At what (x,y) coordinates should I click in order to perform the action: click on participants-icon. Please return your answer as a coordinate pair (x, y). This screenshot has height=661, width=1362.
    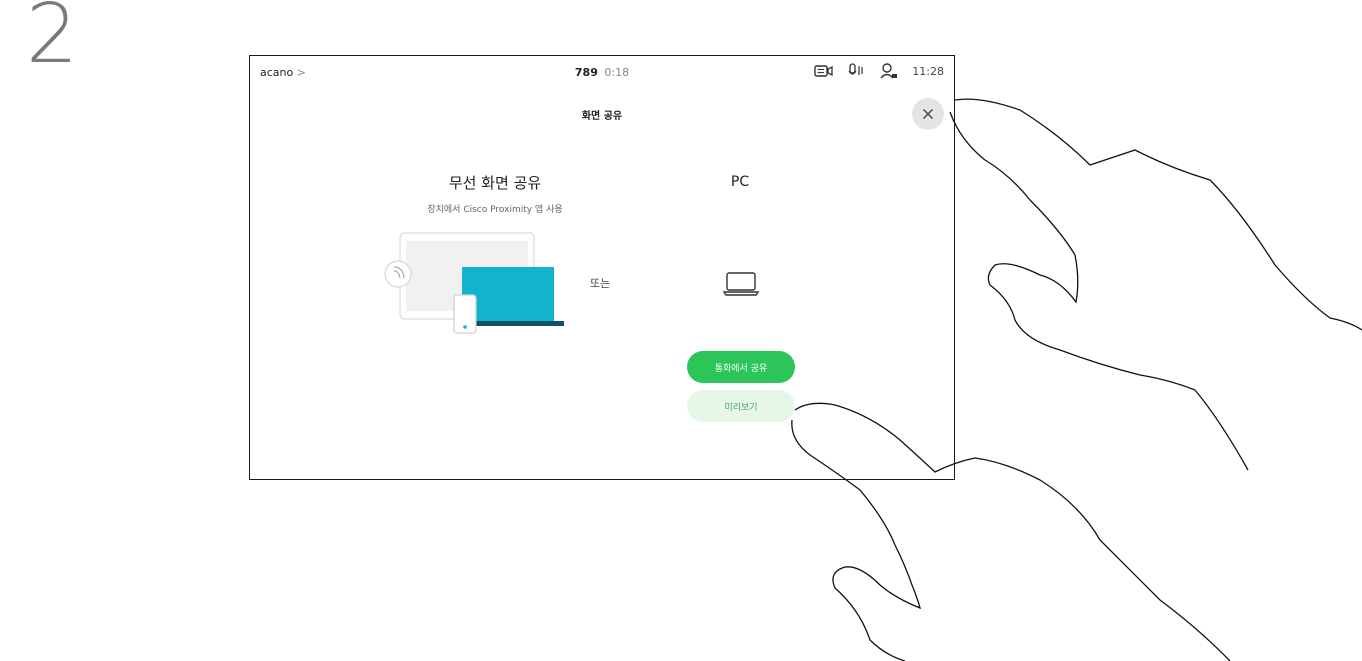
    Looking at the image, I should click on (889, 71).